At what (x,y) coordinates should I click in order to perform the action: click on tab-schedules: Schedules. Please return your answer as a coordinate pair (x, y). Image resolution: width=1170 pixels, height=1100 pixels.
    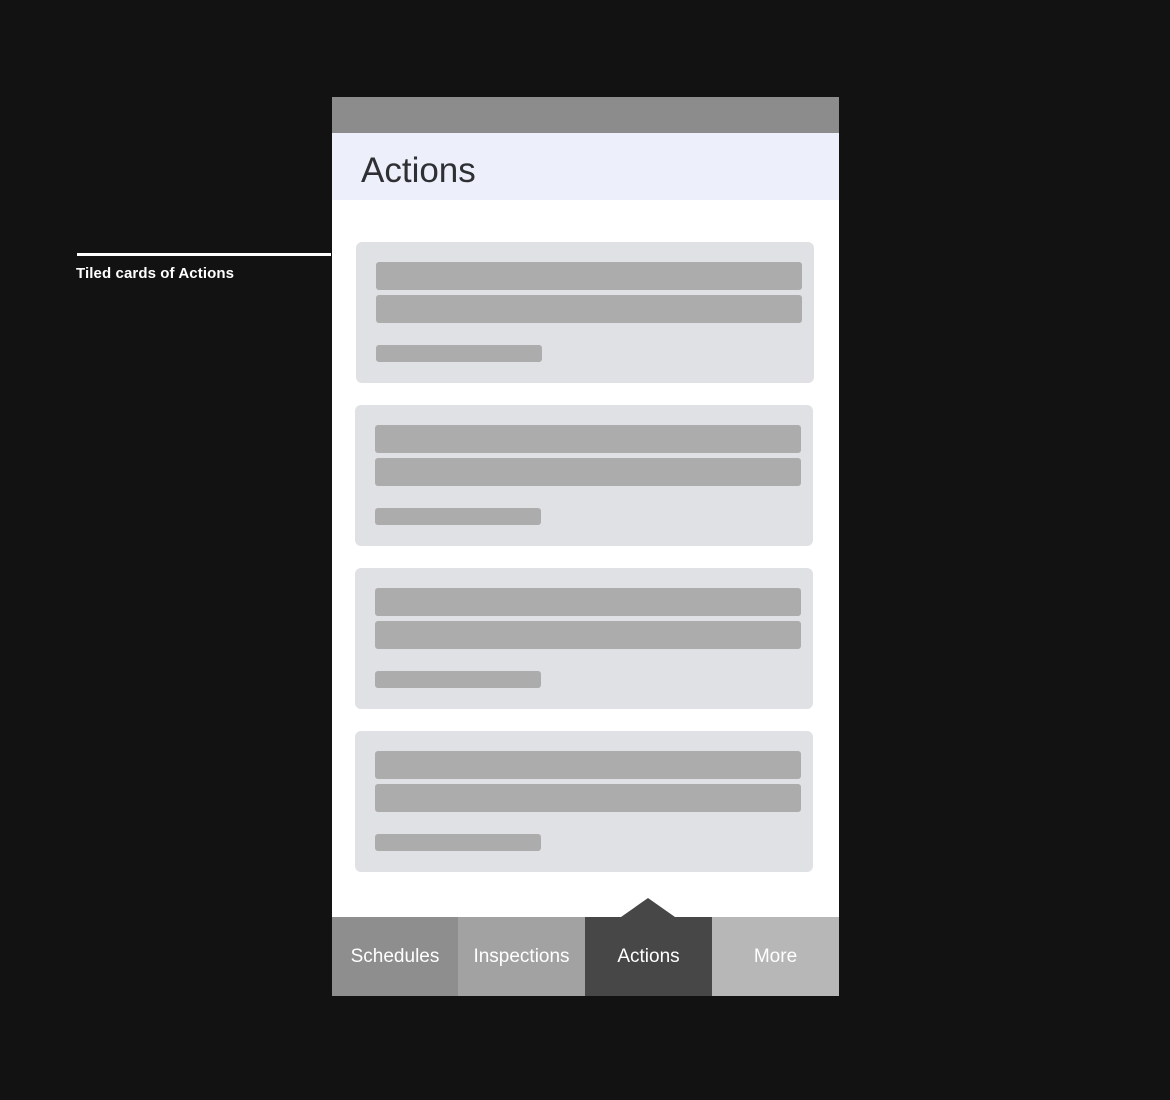
    Looking at the image, I should click on (395, 956).